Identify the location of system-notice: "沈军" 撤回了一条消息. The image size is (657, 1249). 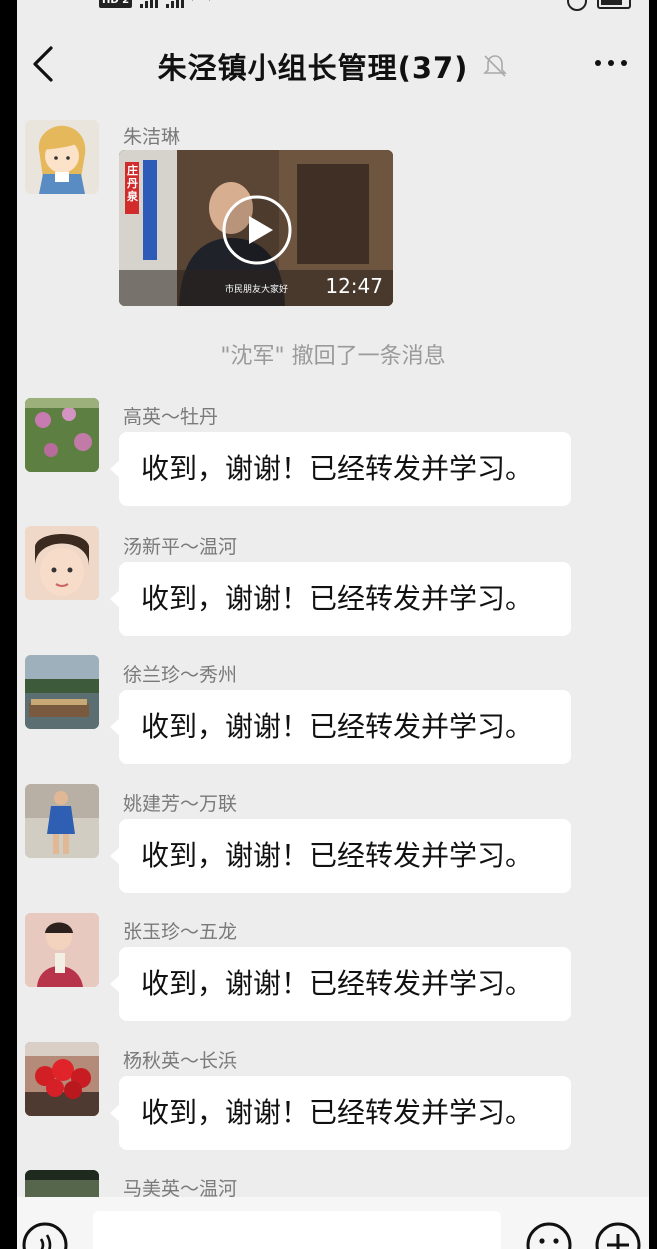
(333, 356).